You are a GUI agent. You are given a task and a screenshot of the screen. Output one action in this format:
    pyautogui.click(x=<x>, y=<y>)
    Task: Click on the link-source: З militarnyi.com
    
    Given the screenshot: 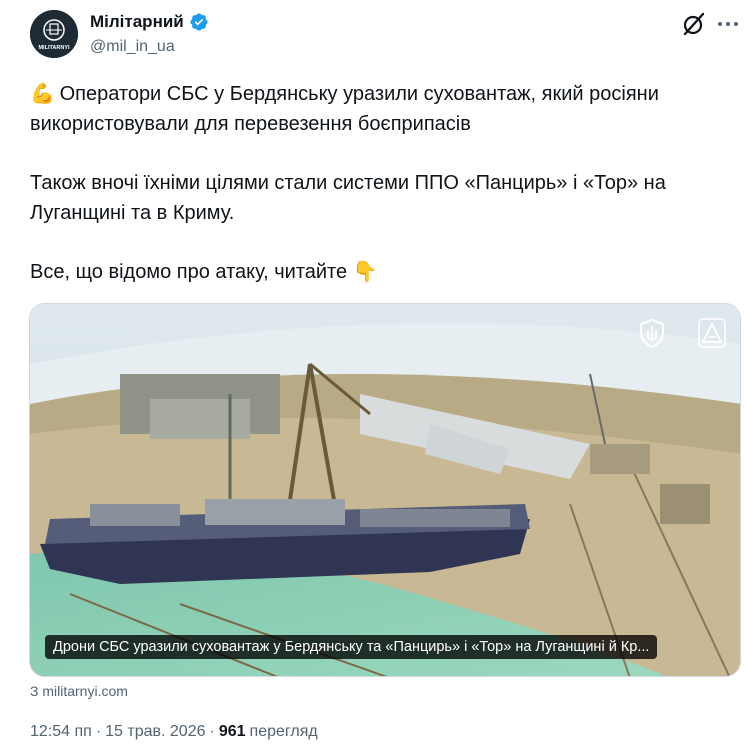 What is the action you would take?
    pyautogui.click(x=79, y=691)
    